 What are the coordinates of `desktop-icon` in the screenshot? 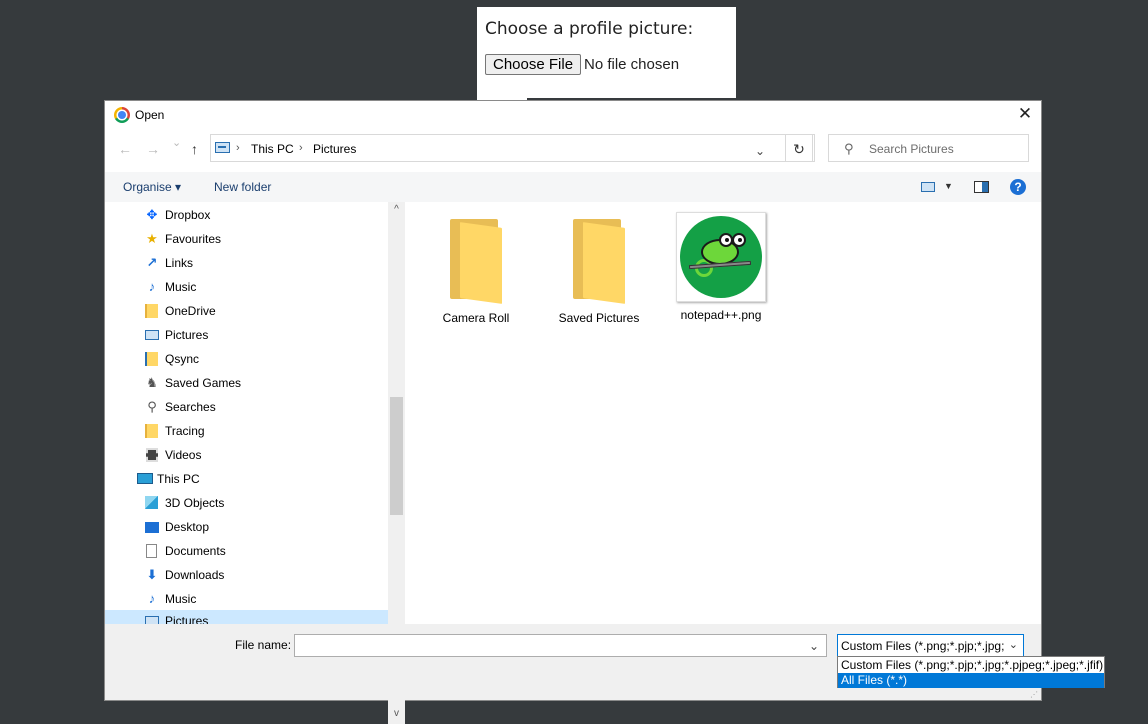 It's located at (152, 527).